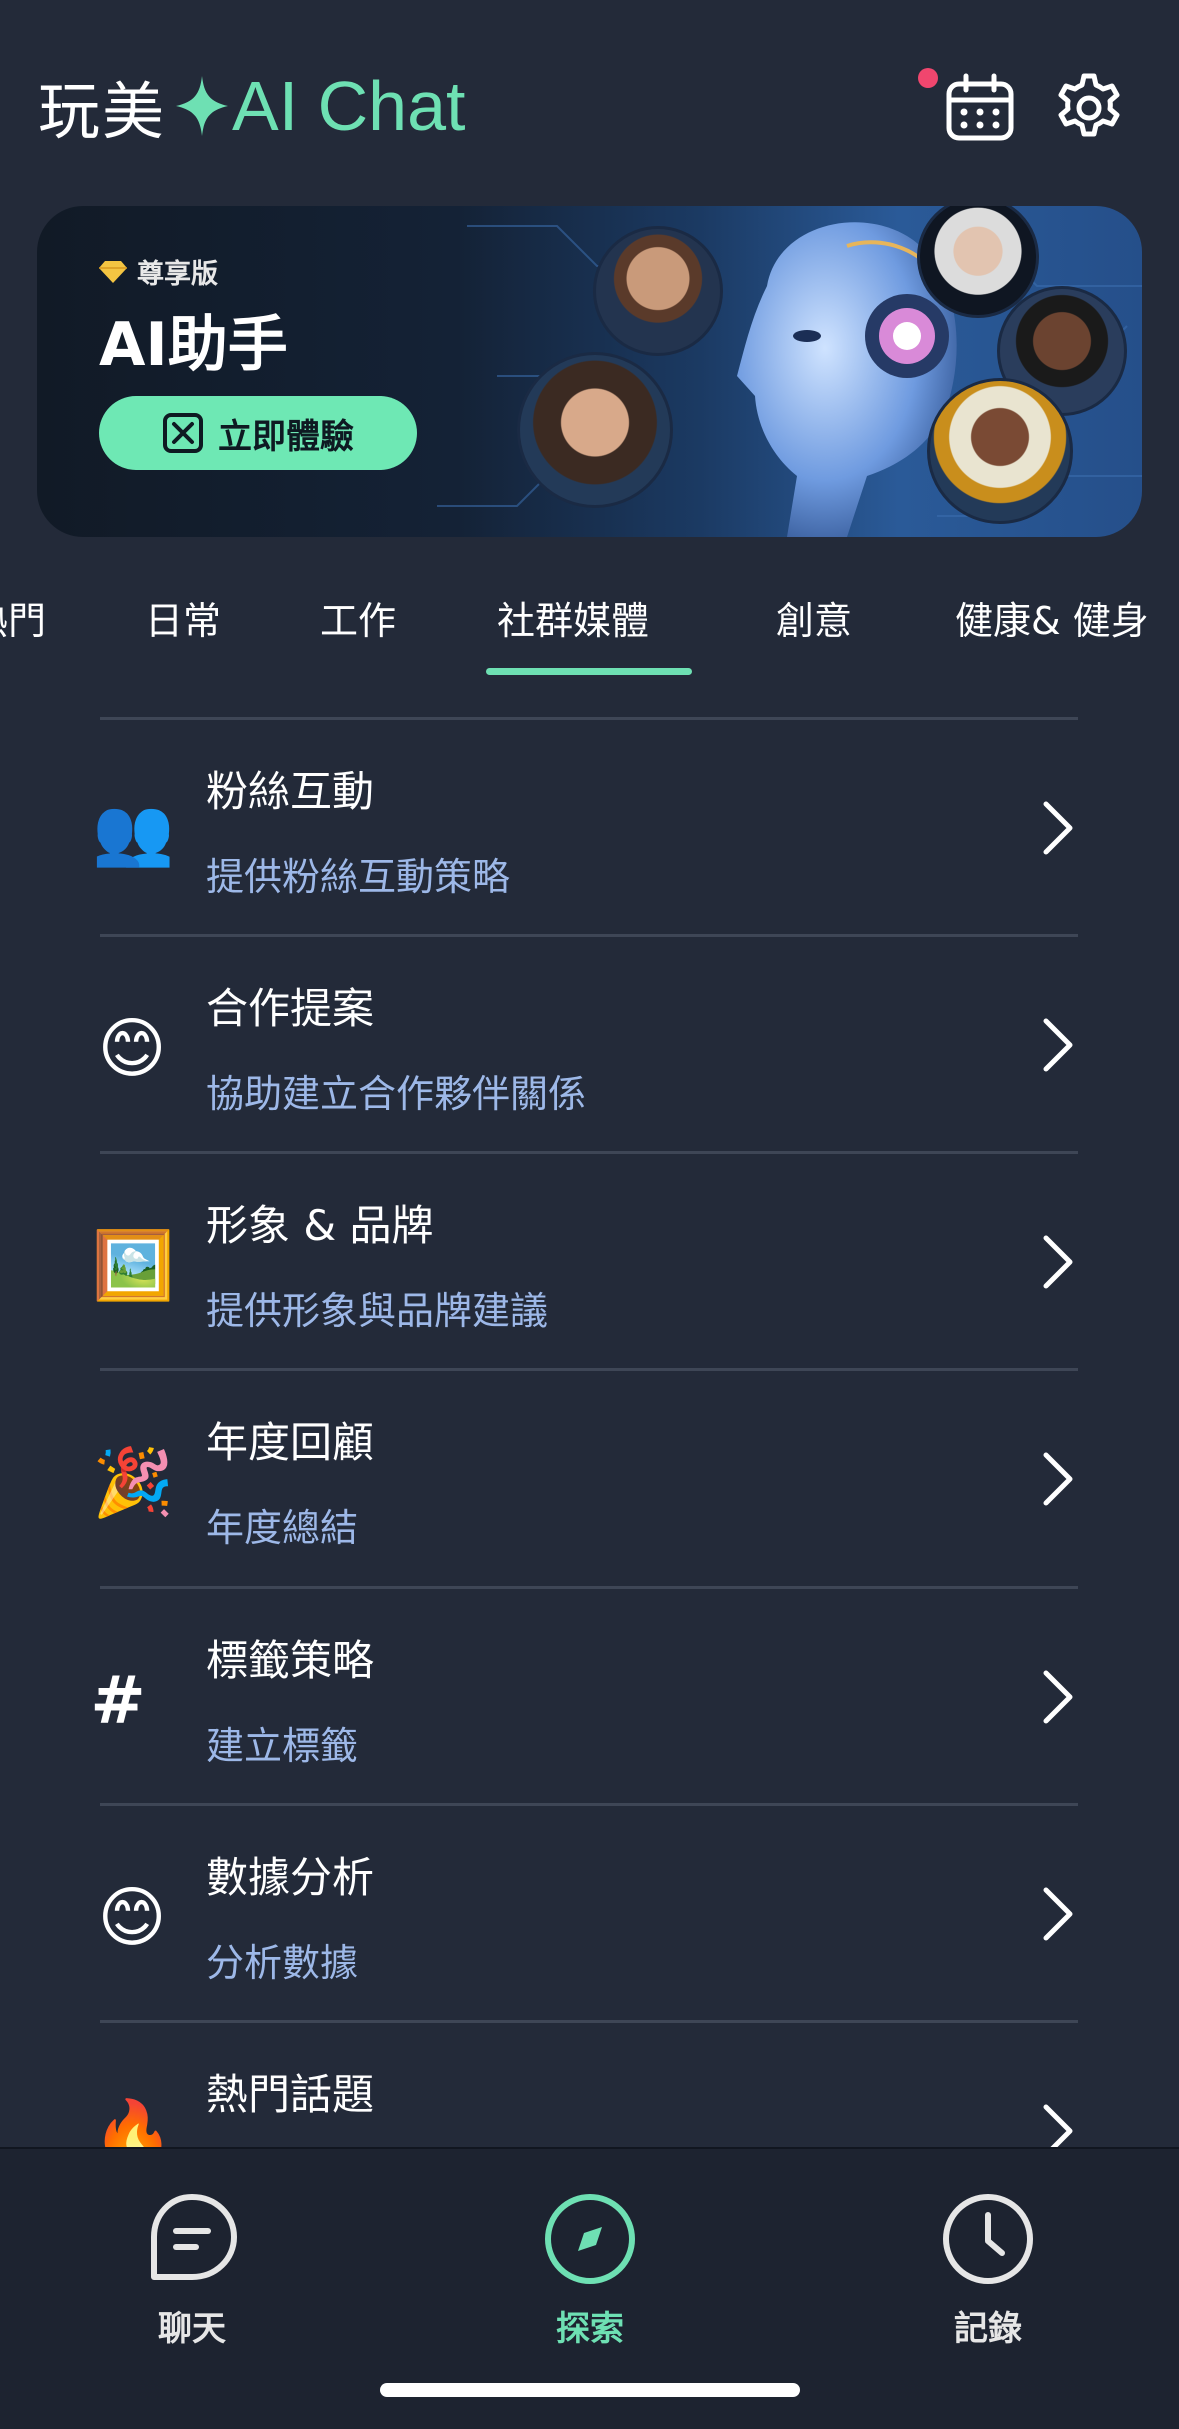  Describe the element at coordinates (23, 617) in the screenshot. I see `tab-popular: 熱門` at that location.